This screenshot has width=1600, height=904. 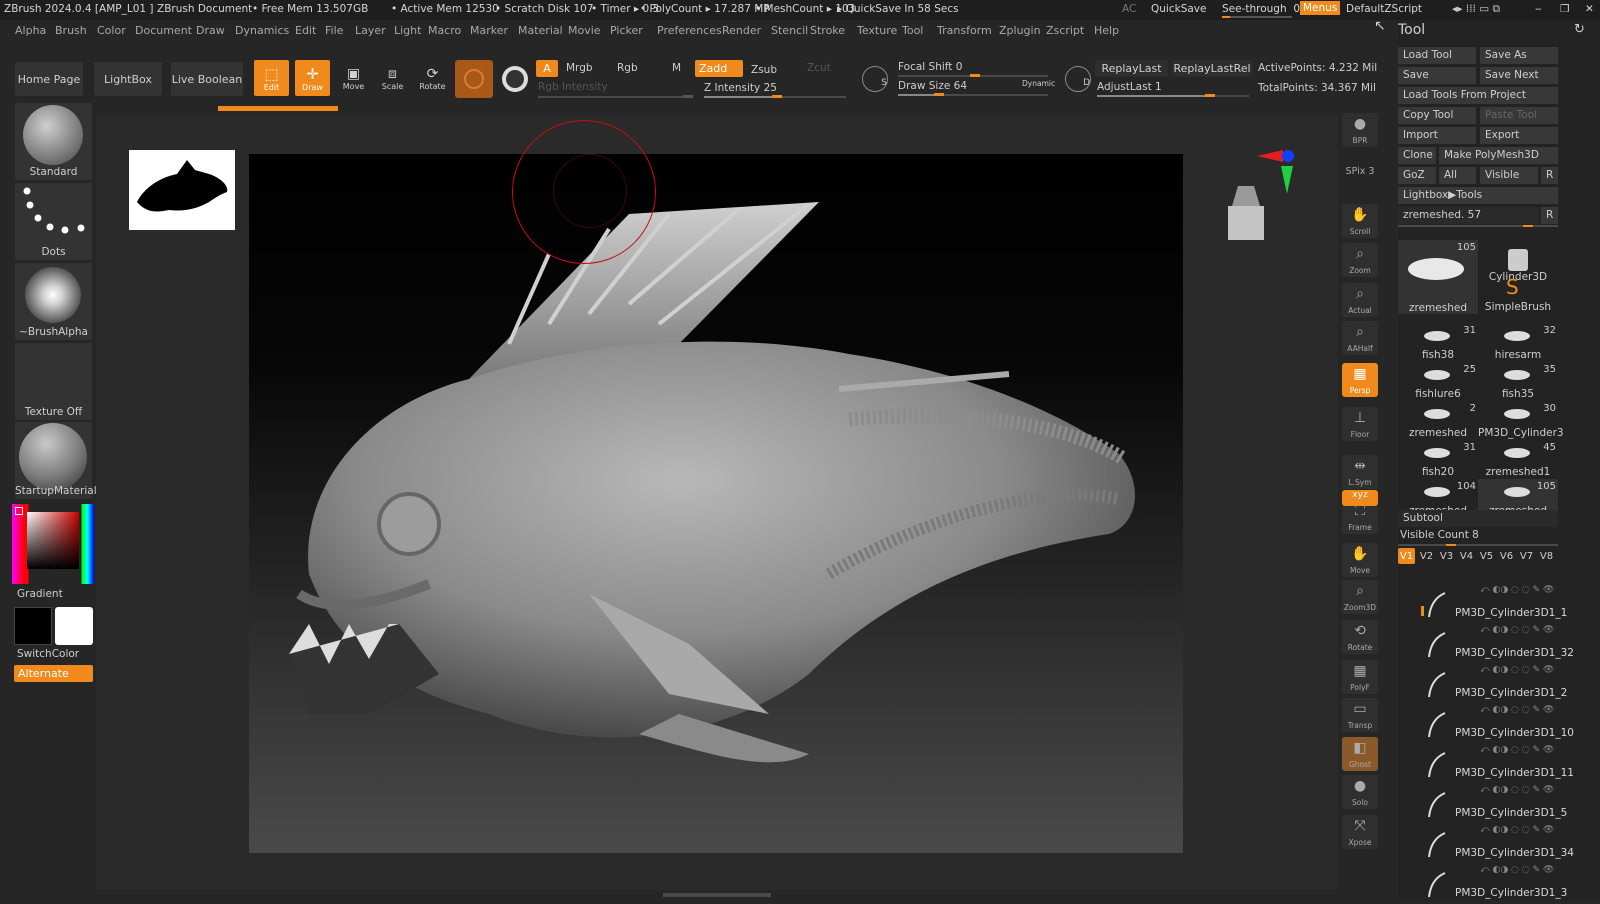 I want to click on menu-document: Document, so click(x=163, y=30).